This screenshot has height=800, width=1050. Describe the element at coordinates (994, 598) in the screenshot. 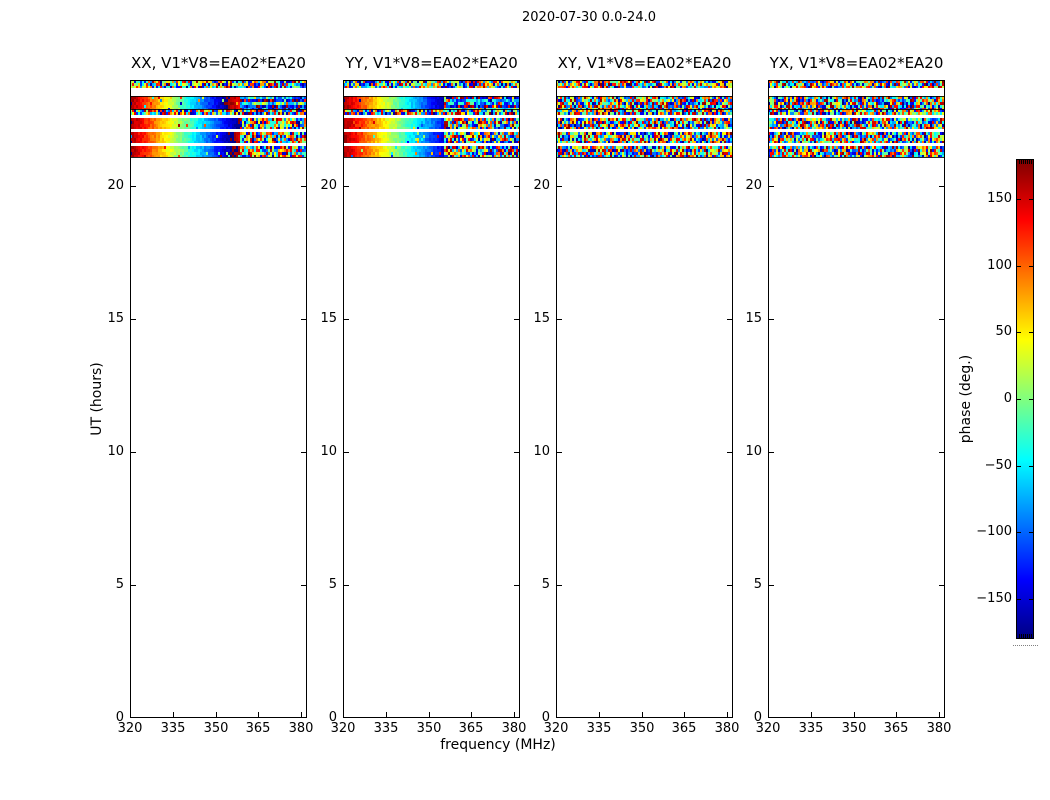

I see `colorbar-tick-label: −150` at that location.